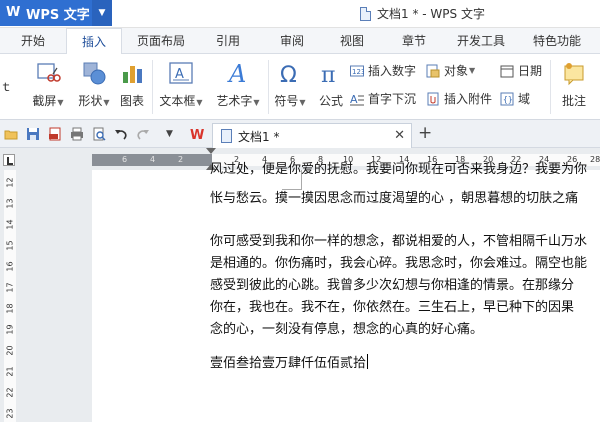 This screenshot has width=600, height=422. Describe the element at coordinates (161, 41) in the screenshot. I see `tab-page-layout: 页面布局` at that location.